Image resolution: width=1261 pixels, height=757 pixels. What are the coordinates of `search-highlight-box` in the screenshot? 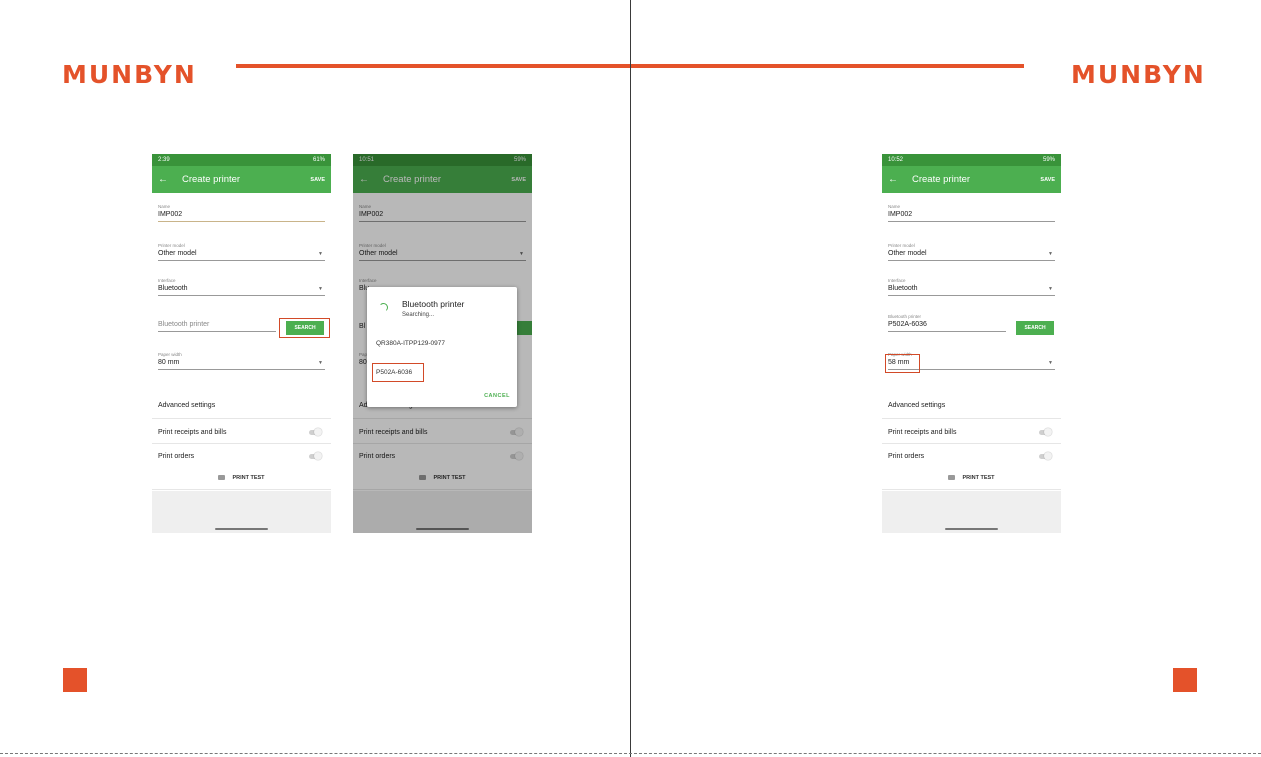 It's located at (304, 328).